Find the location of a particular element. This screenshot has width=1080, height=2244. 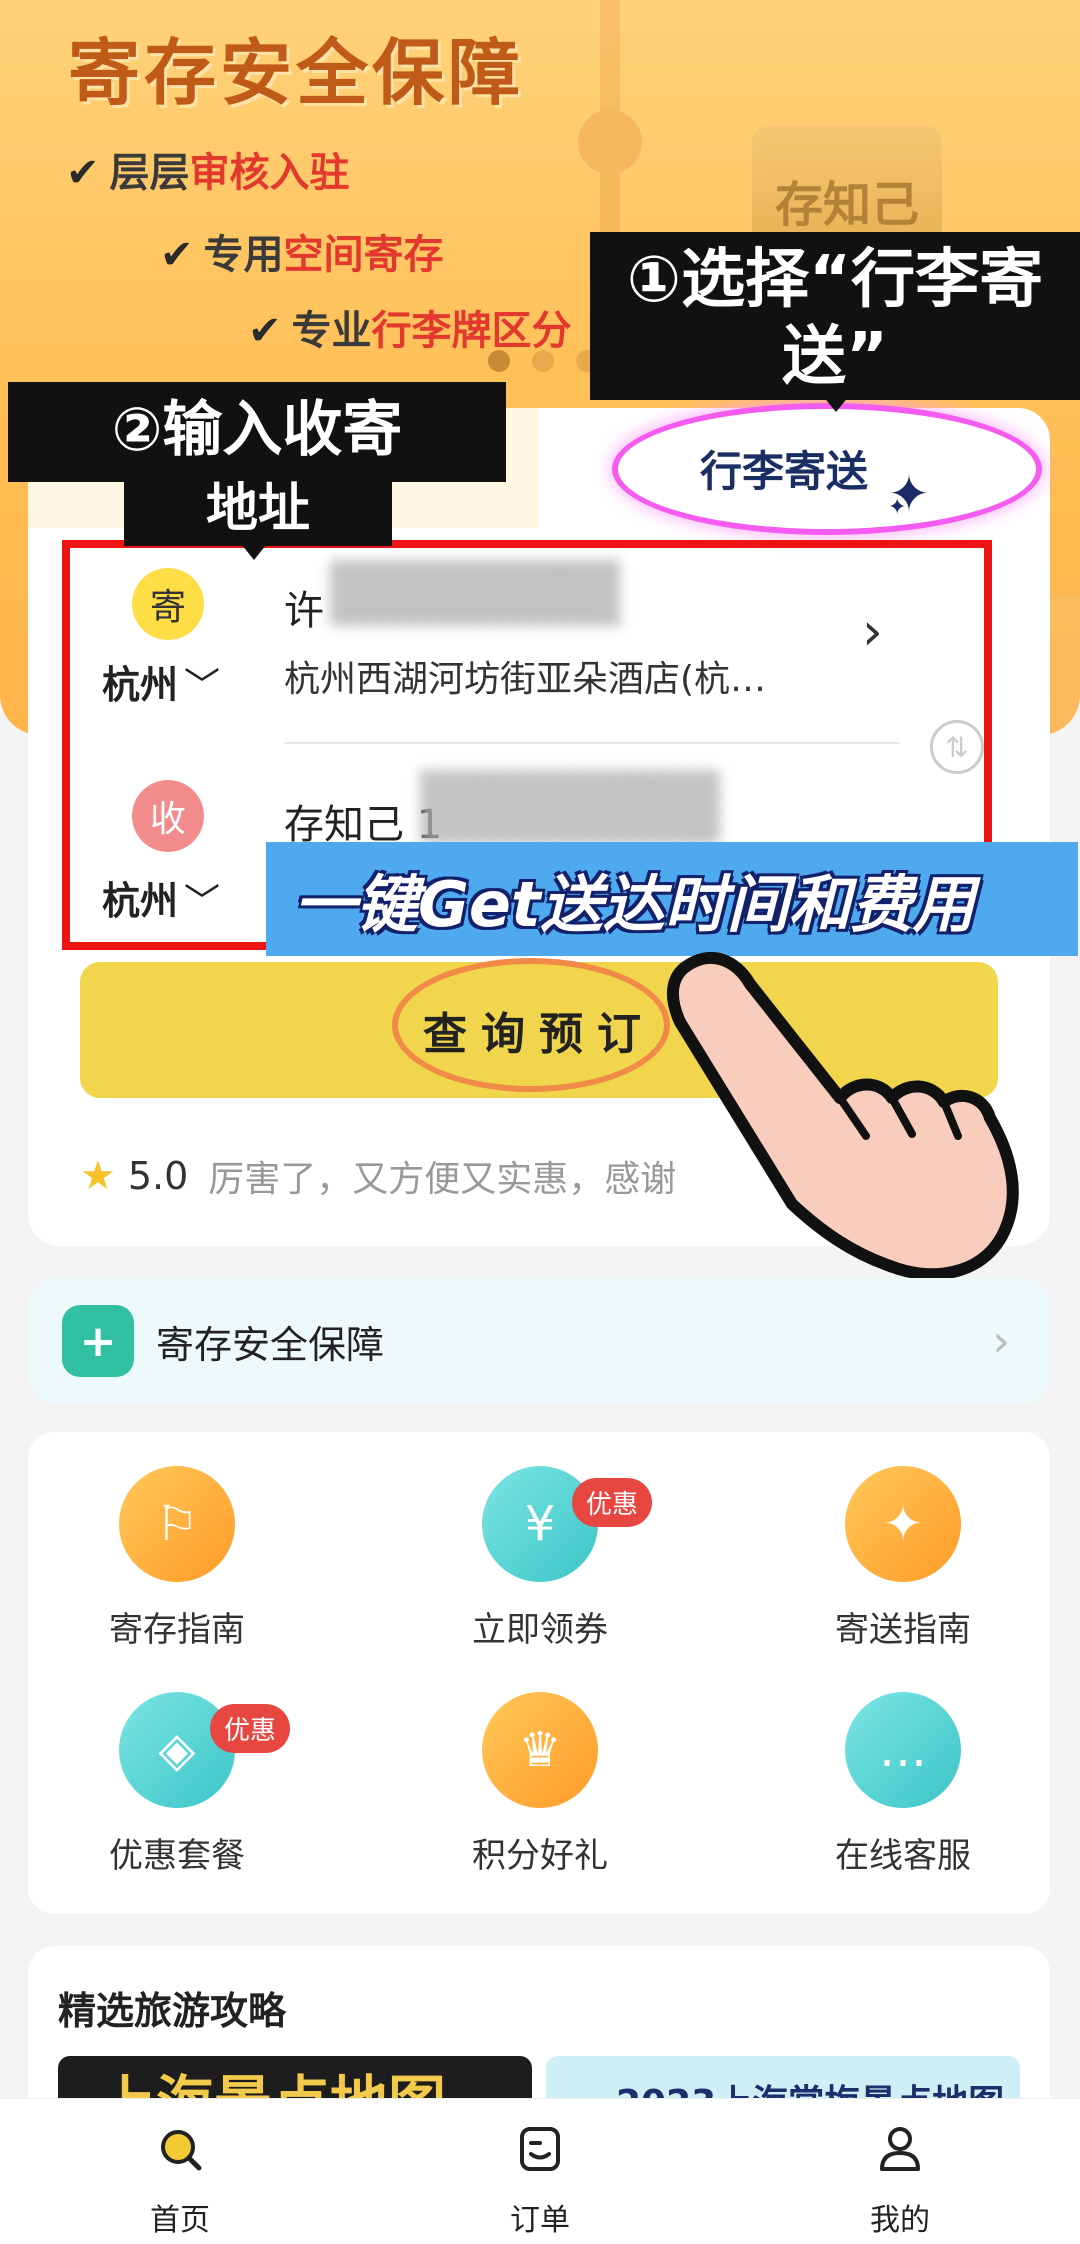

user-icon is located at coordinates (900, 2149).